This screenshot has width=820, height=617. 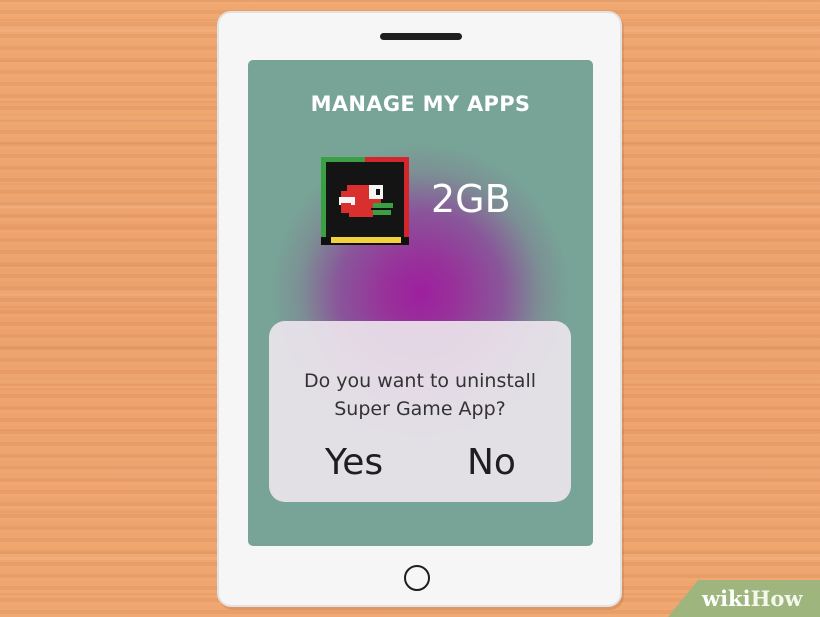 What do you see at coordinates (491, 463) in the screenshot?
I see `no-button: No` at bounding box center [491, 463].